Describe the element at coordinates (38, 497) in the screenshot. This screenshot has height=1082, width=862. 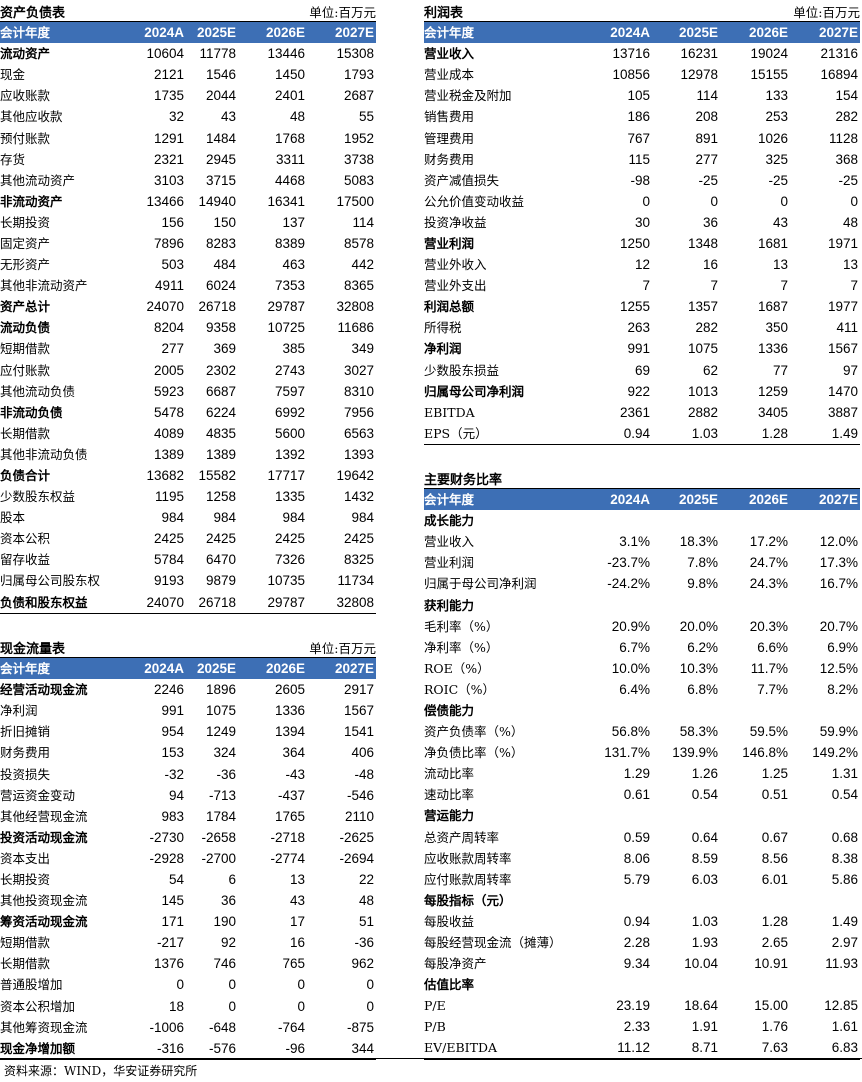
I see `row-label: 少数股东权益` at that location.